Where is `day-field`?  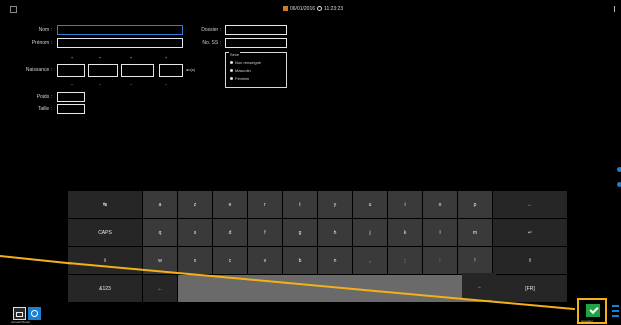 day-field is located at coordinates (71, 70).